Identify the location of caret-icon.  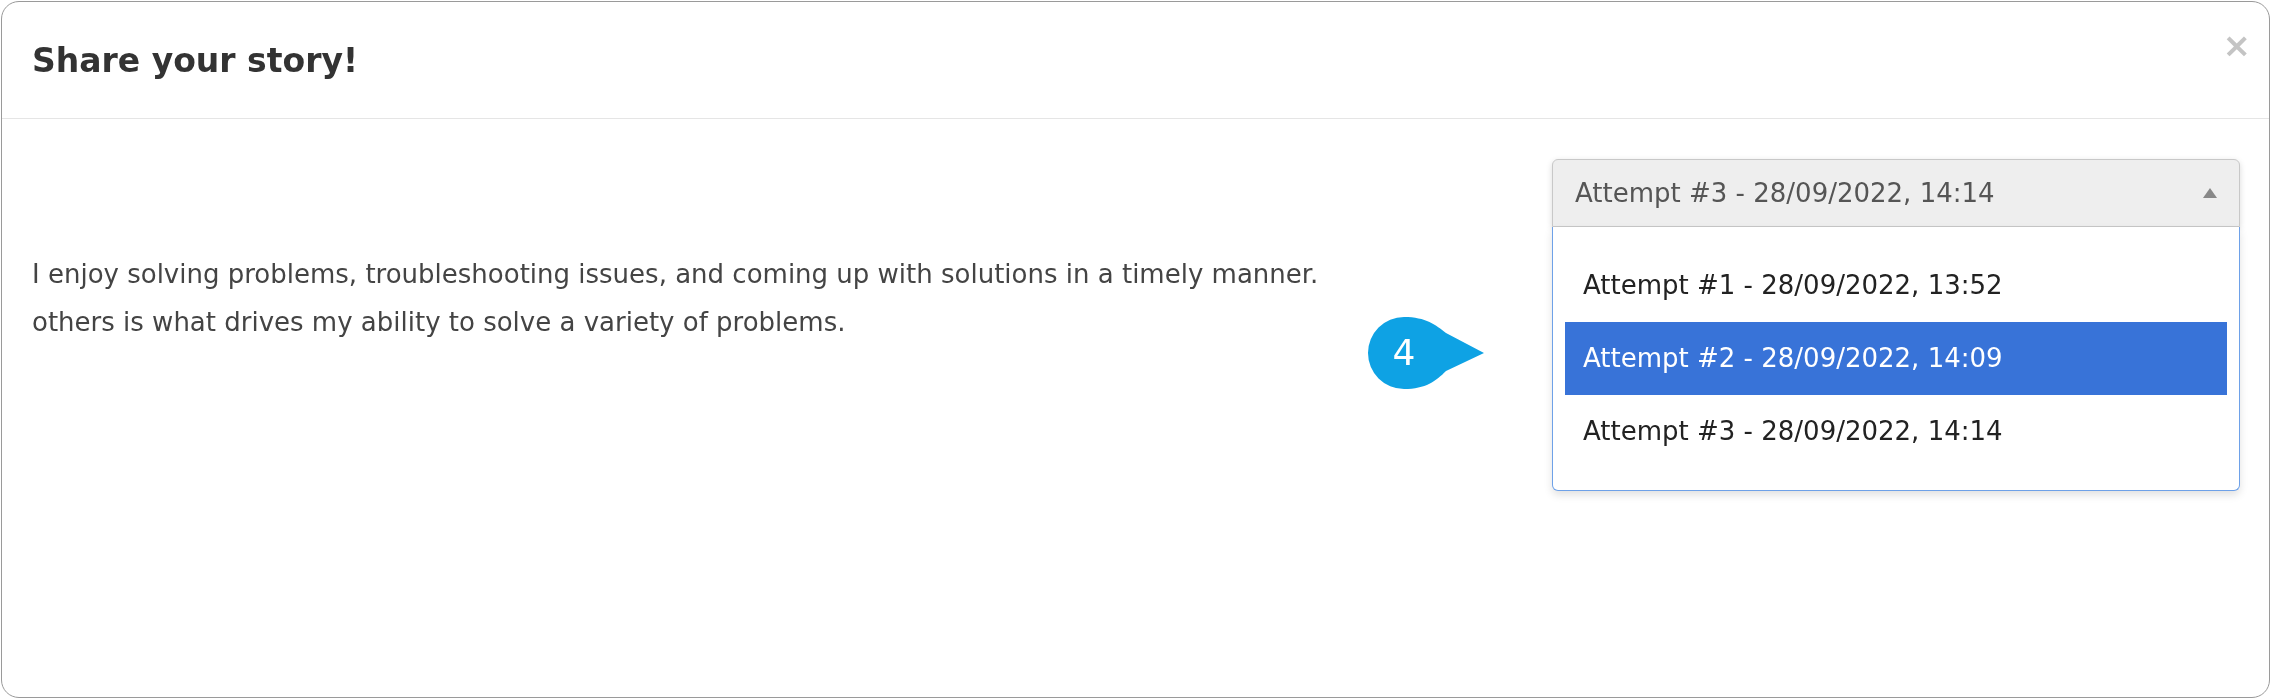
(2210, 193).